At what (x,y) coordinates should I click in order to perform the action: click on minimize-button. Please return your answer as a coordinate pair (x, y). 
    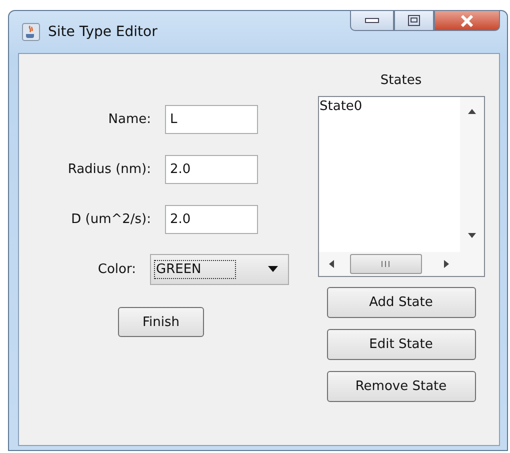
    Looking at the image, I should click on (372, 20).